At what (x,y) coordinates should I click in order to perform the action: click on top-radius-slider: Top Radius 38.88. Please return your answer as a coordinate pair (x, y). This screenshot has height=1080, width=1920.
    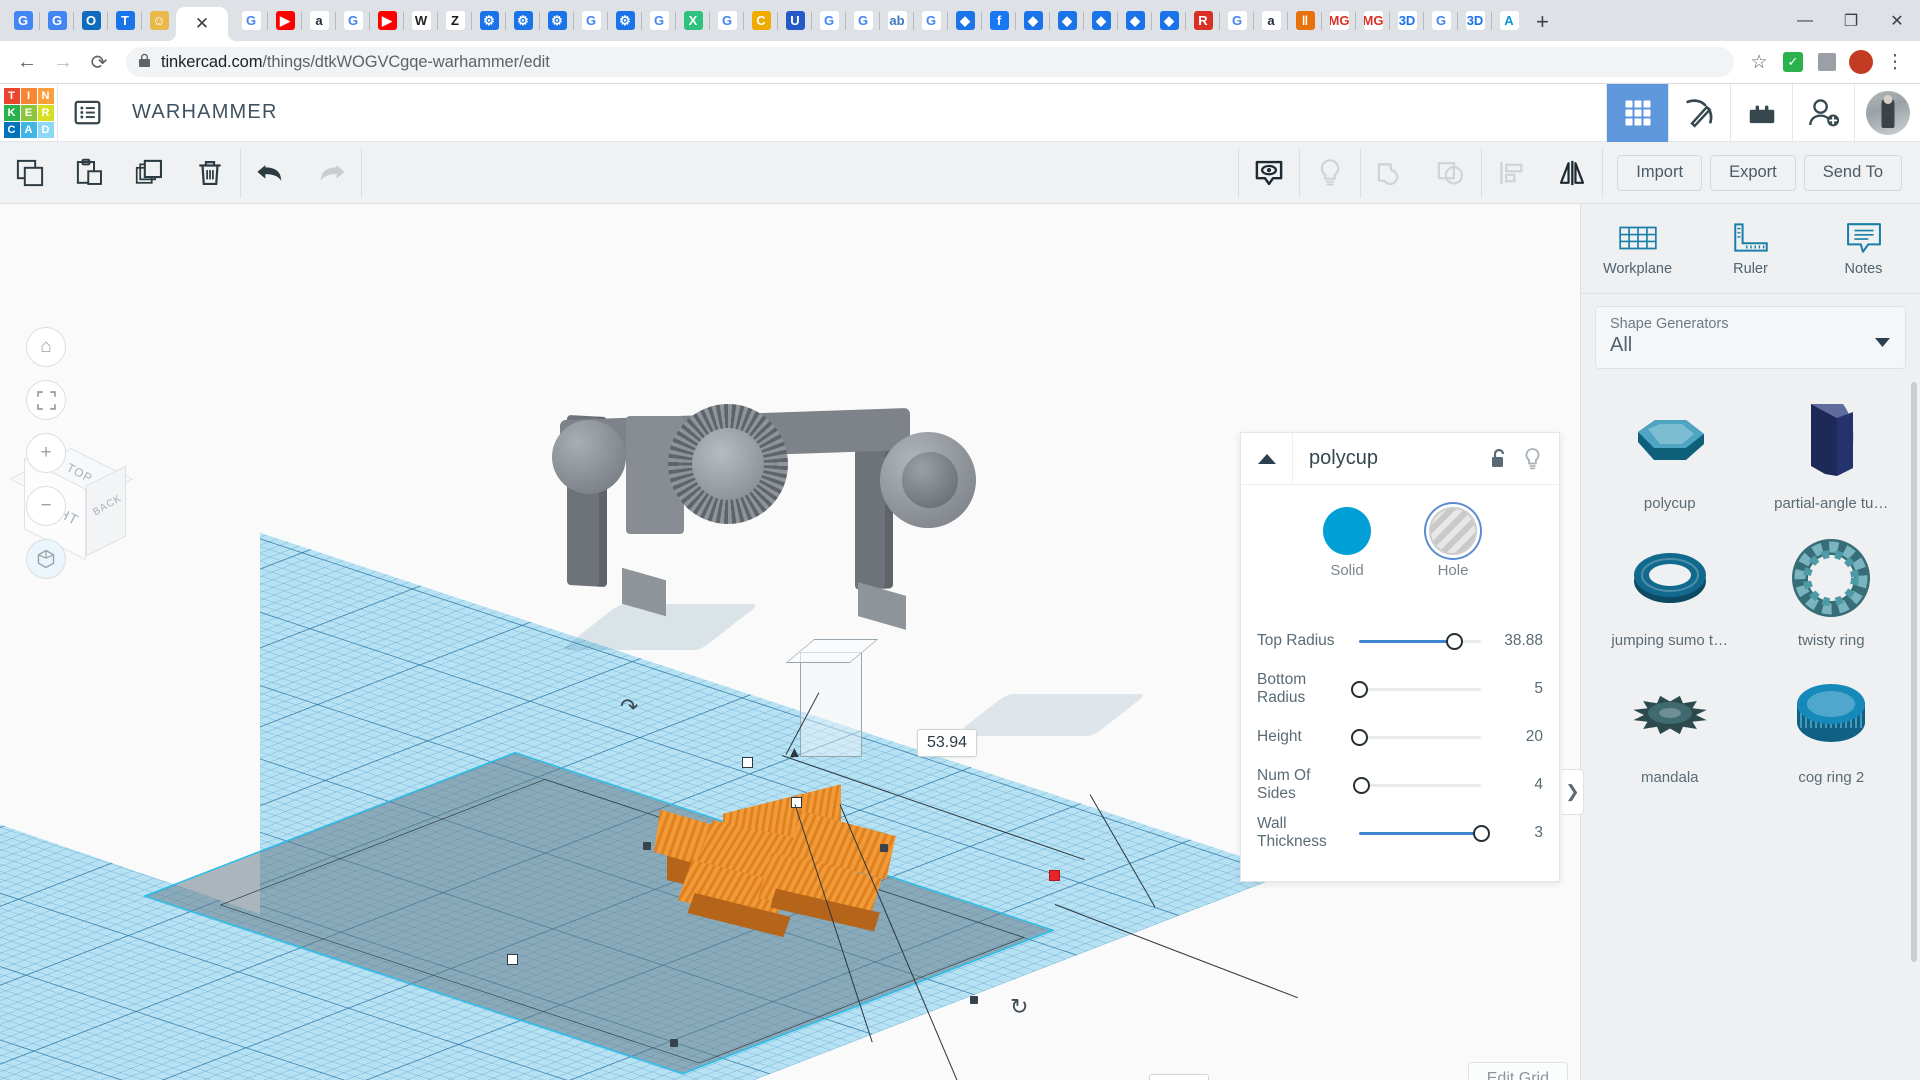
    Looking at the image, I should click on (1400, 641).